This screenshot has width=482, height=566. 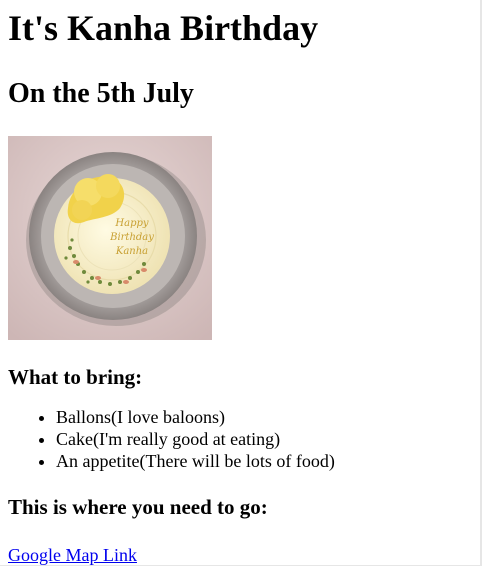 I want to click on cake-inscription-line-3: Kanha, so click(x=131, y=251).